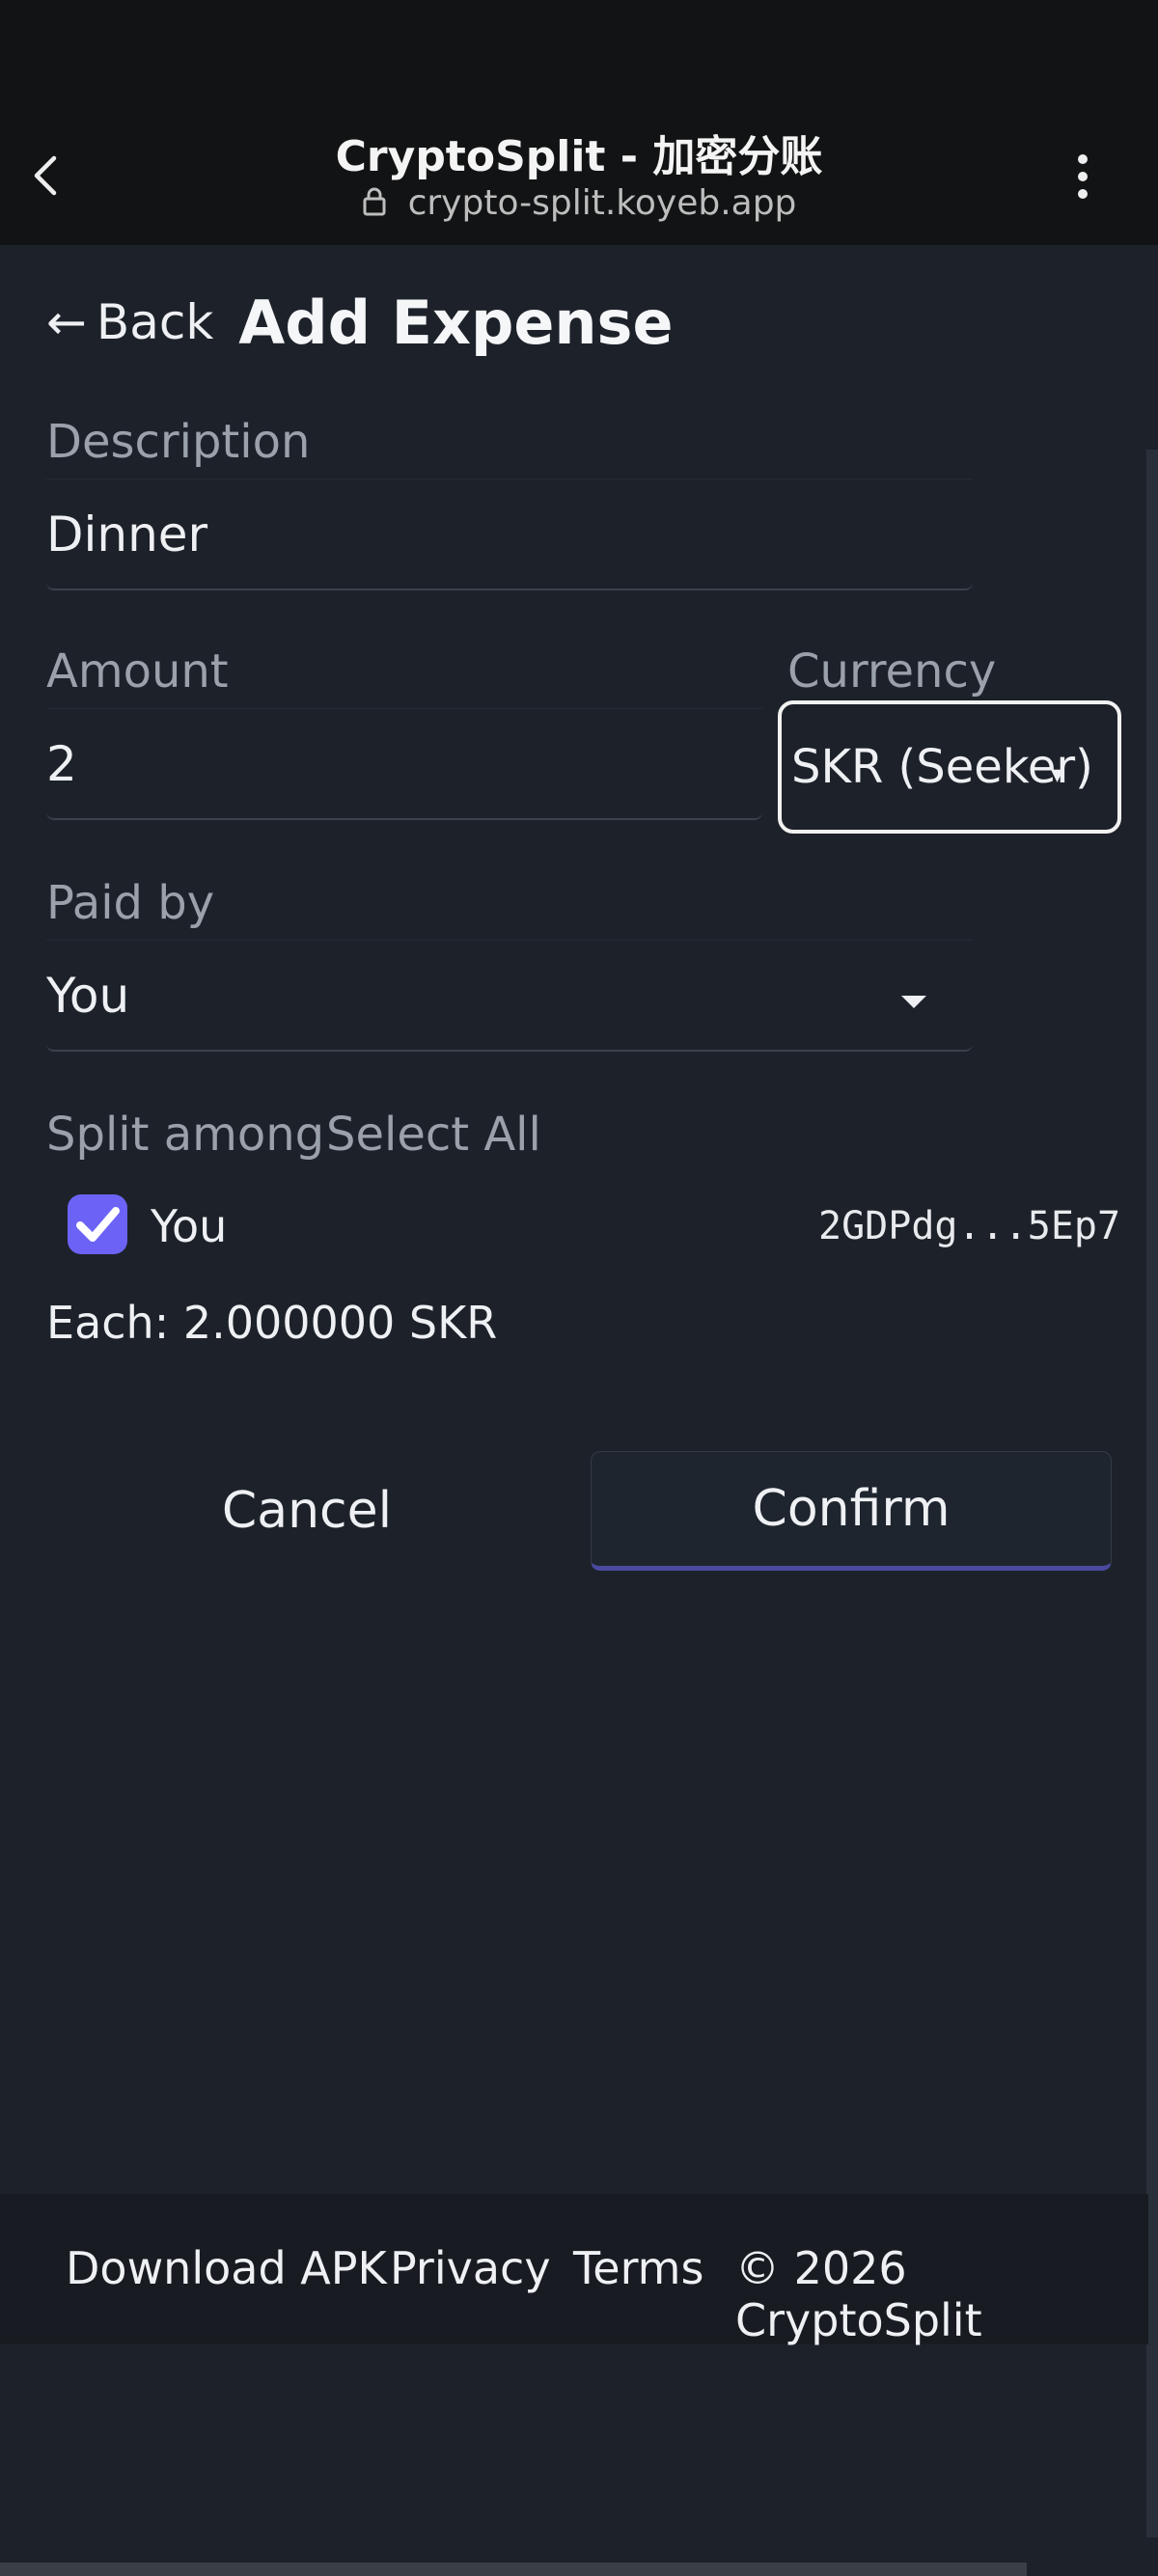  What do you see at coordinates (155, 322) in the screenshot?
I see `back-label: Back` at bounding box center [155, 322].